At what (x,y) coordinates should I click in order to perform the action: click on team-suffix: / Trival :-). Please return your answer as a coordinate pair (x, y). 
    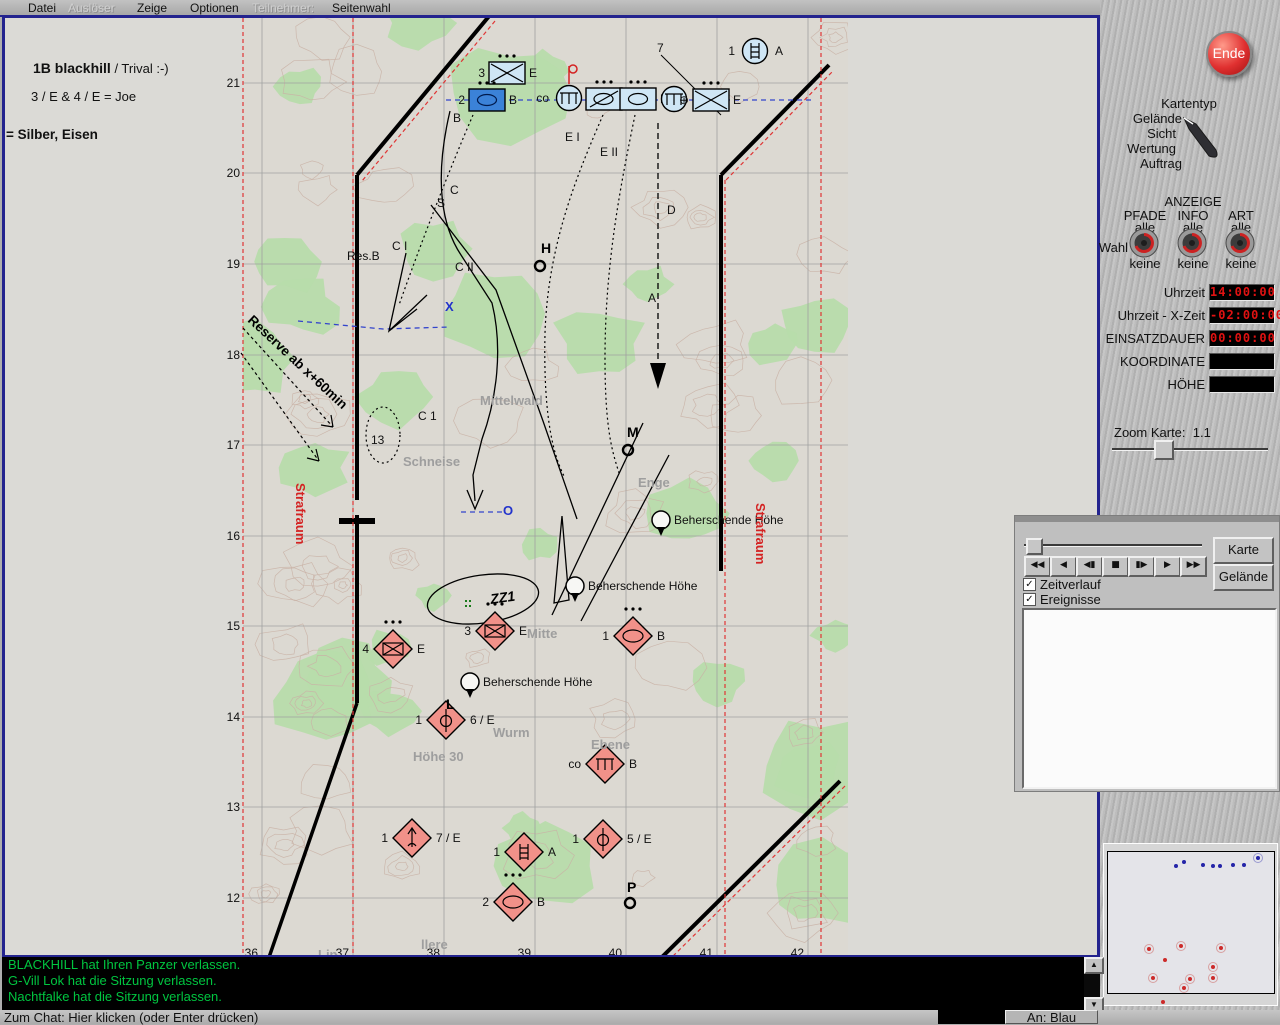
    Looking at the image, I should click on (141, 68).